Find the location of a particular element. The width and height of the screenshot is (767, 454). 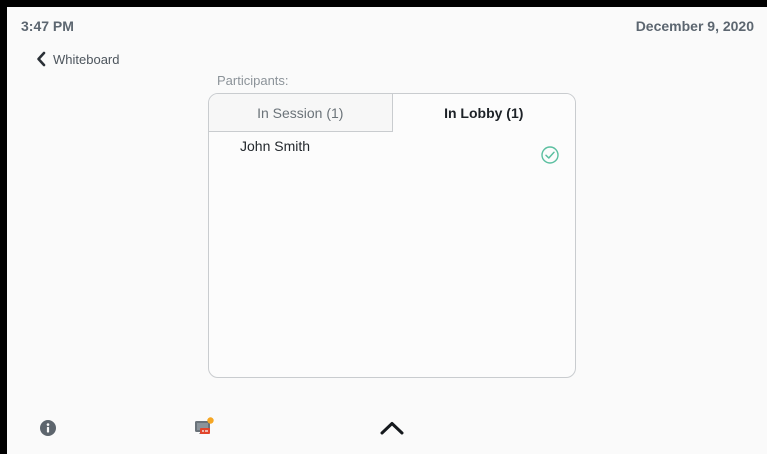

chevron-up-icon is located at coordinates (392, 428).